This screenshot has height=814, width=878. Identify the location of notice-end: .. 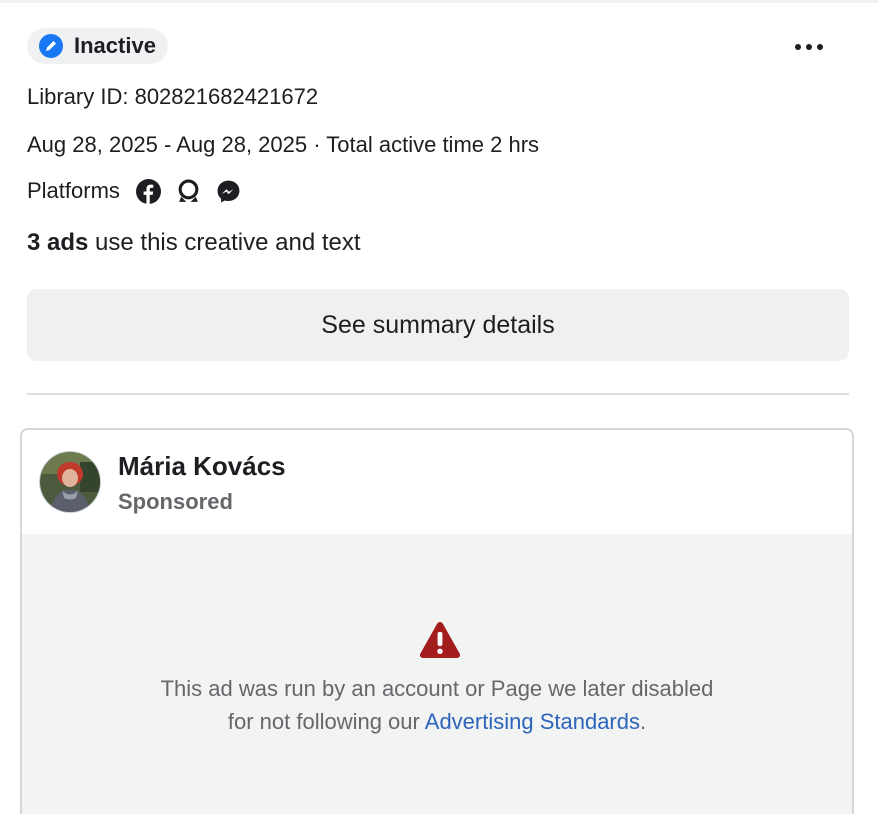
(643, 721).